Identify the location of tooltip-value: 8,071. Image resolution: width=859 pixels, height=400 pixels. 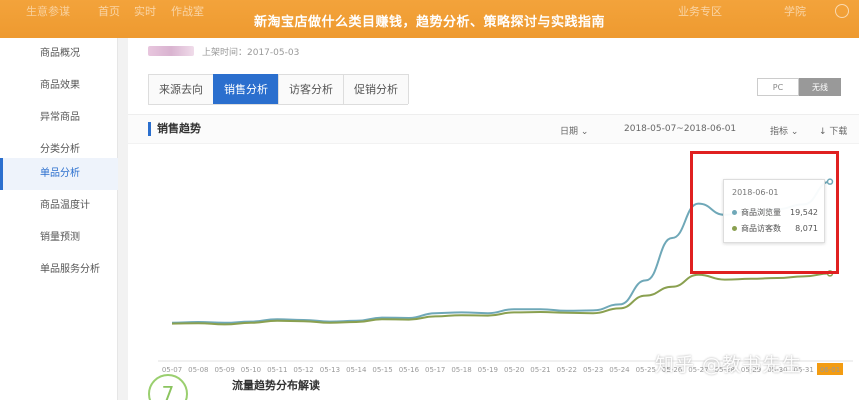
(806, 228).